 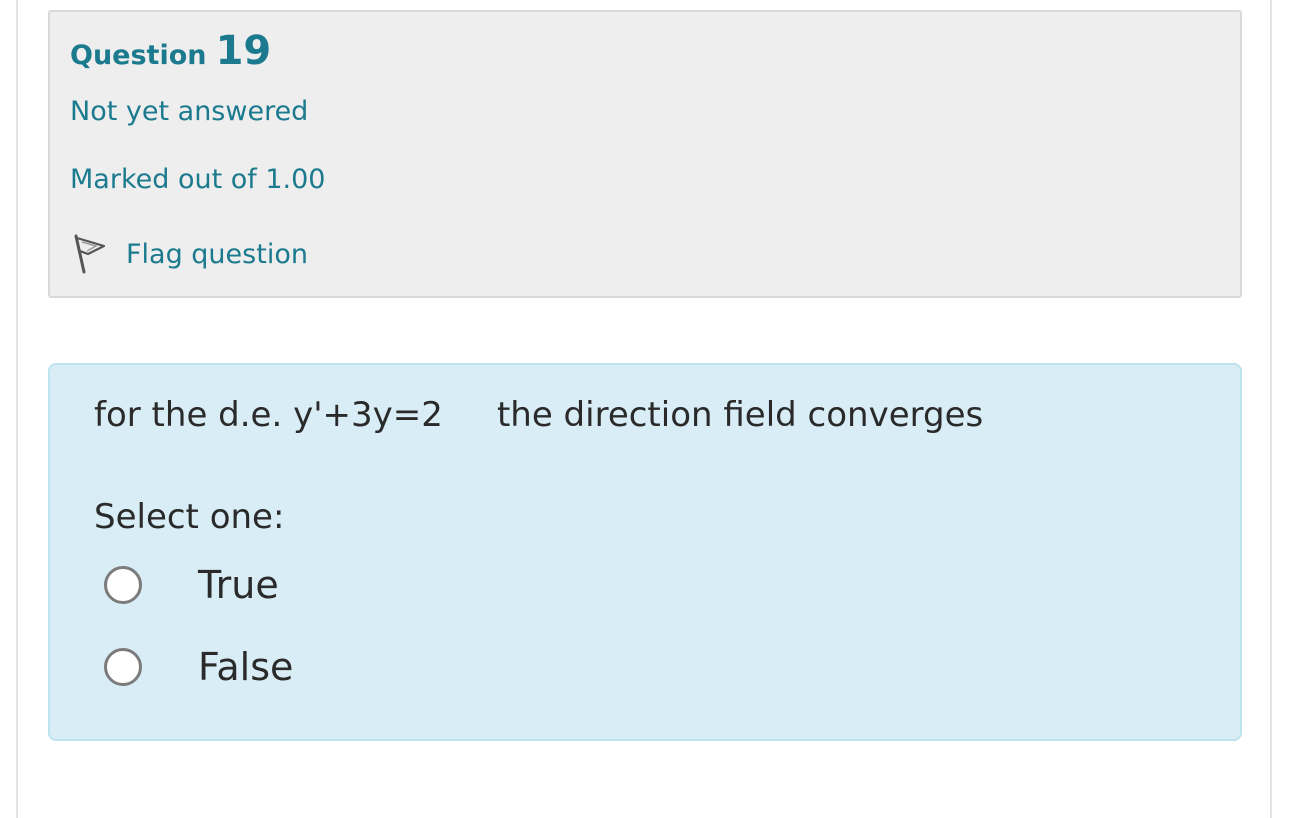 I want to click on answer-option-true: True, so click(x=191, y=585).